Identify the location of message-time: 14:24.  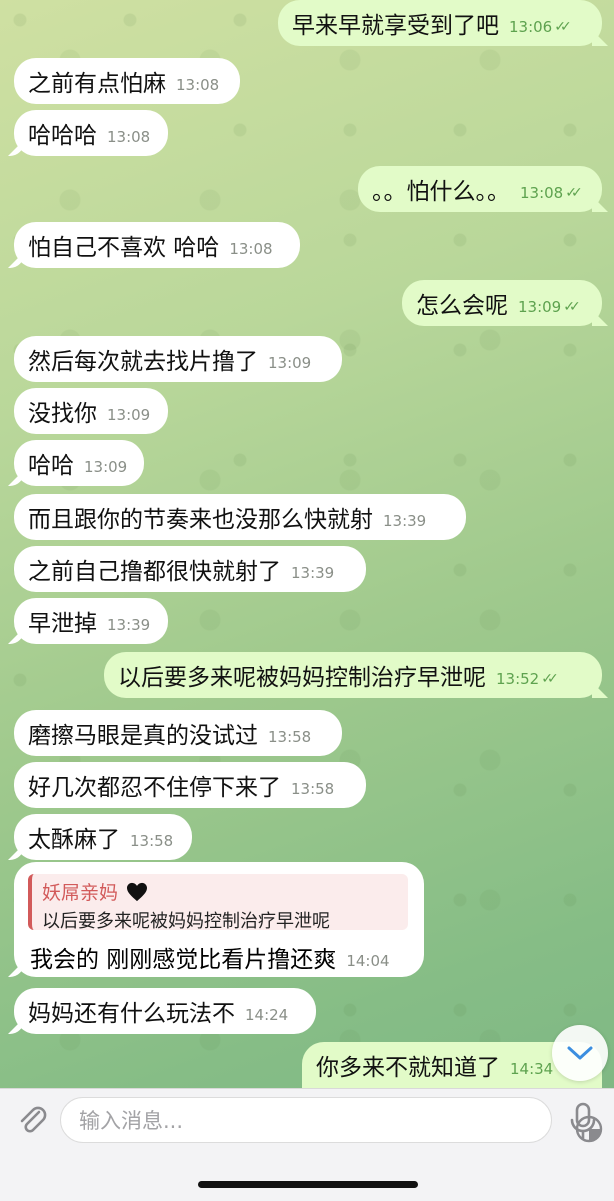
(267, 1015).